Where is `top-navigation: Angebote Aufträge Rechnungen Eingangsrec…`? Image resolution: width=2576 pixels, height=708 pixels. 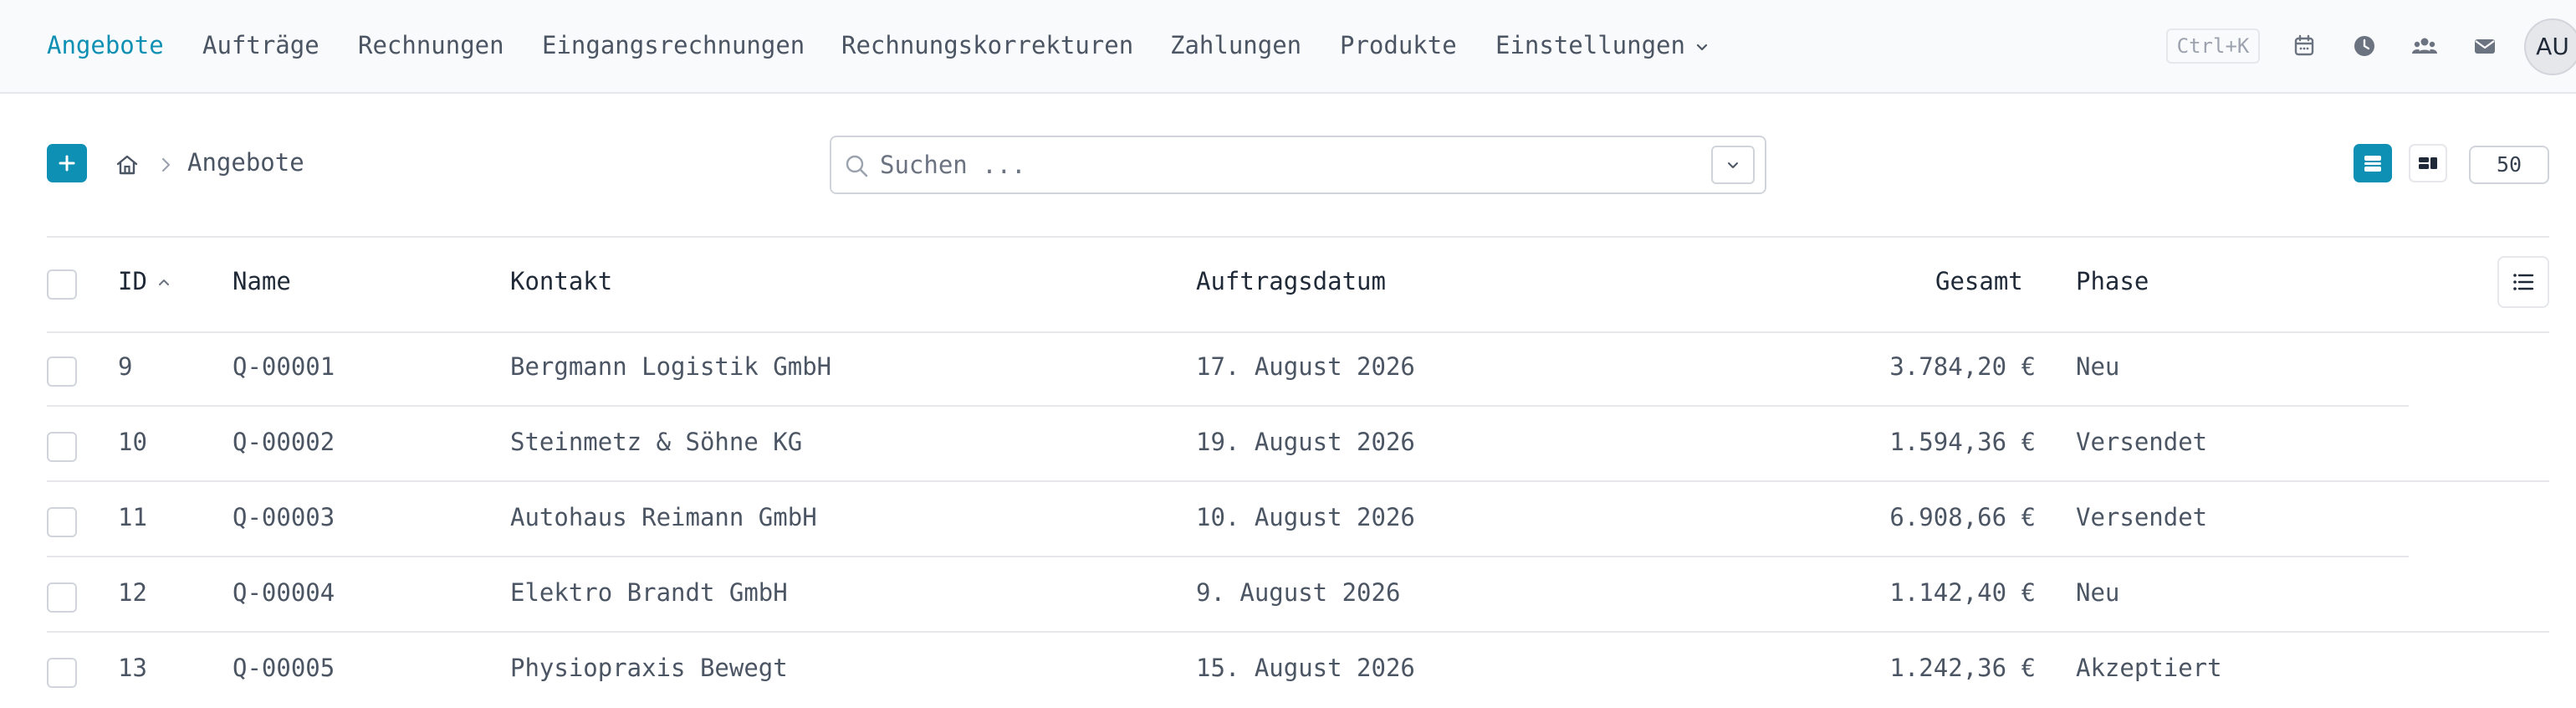
top-navigation: Angebote Aufträge Rechnungen Eingangsrec… is located at coordinates (1288, 47).